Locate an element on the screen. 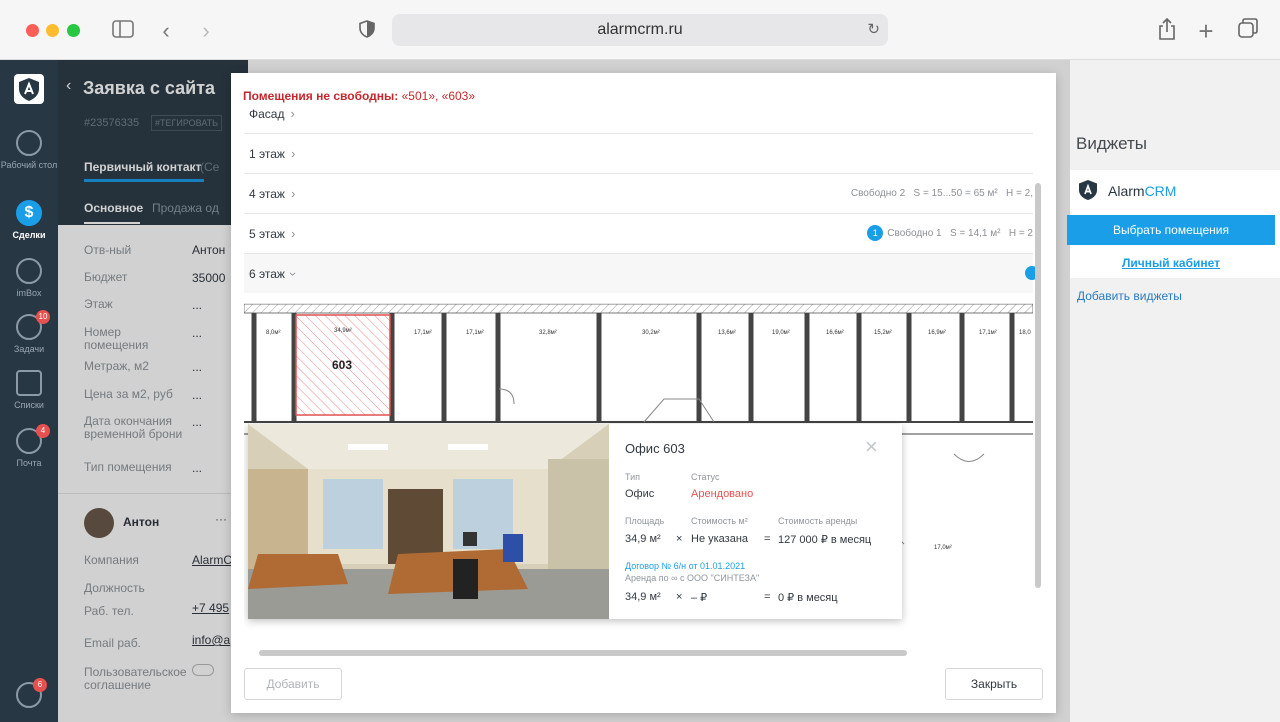 Image resolution: width=1280 pixels, height=722 pixels. browser-toolbar: ‹ › alarmcrm.ru ↻ + is located at coordinates (640, 30).